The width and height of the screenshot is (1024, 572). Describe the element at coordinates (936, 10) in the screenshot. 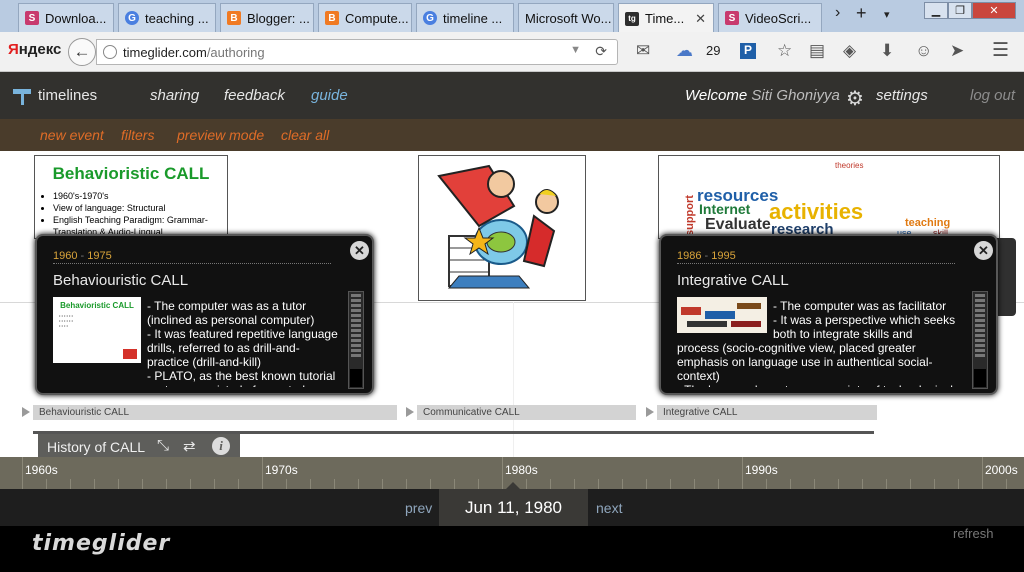

I see `minimize-icon: ▁` at that location.